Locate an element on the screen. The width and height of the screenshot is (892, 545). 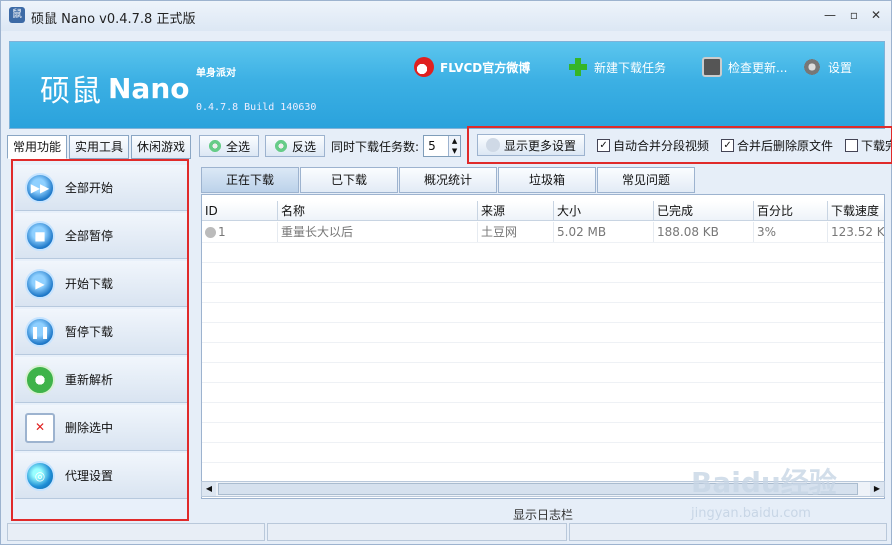
delete-selected-label: 删除选中 is located at coordinates (89, 428).